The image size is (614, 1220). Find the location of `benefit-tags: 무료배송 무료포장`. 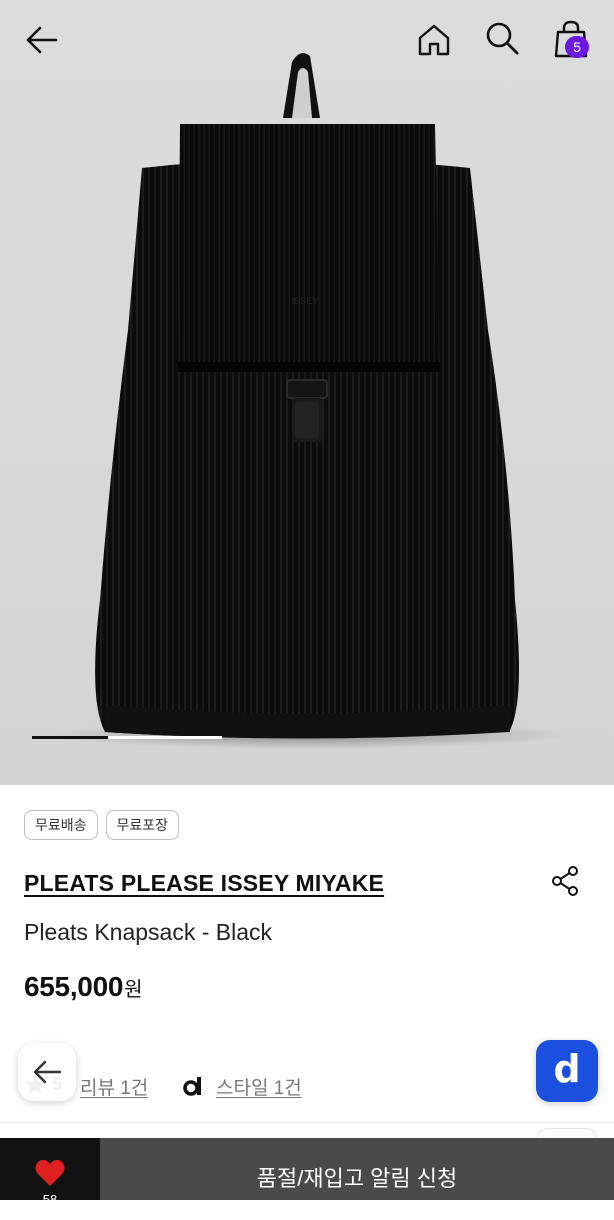

benefit-tags: 무료배송 무료포장 is located at coordinates (102, 825).